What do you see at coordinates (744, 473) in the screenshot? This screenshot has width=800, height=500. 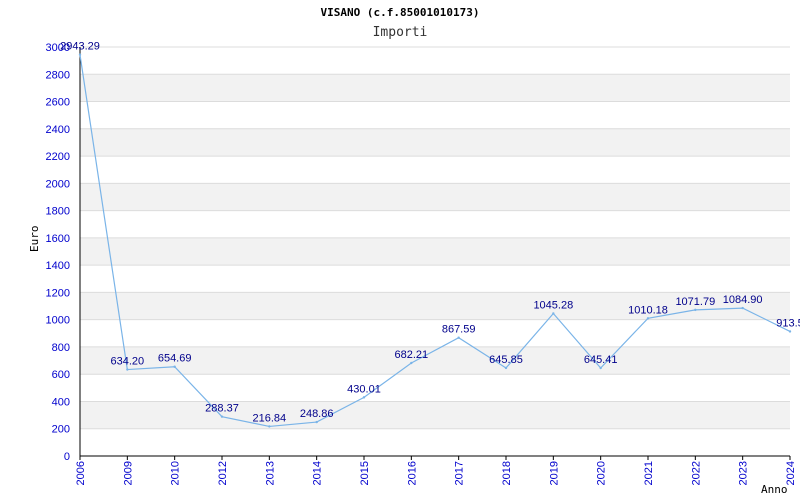 I see `x-tick-label: 2023` at bounding box center [744, 473].